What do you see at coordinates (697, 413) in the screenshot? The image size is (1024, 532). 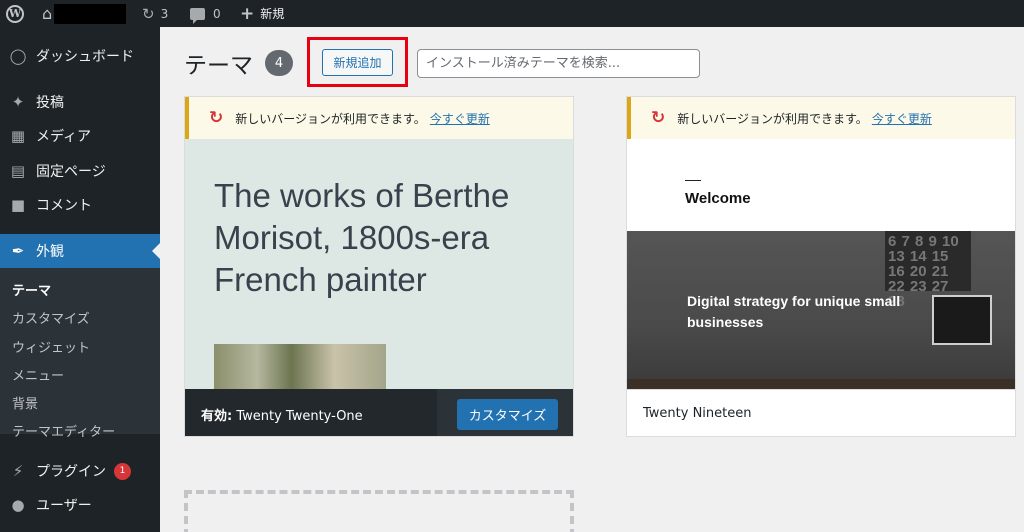 I see `theme-name: Twenty Nineteen` at bounding box center [697, 413].